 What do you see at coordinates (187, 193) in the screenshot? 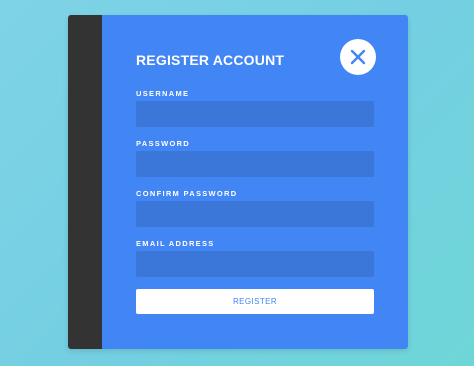
I see `confirm-password-label: CONFIRM PASSWORD` at bounding box center [187, 193].